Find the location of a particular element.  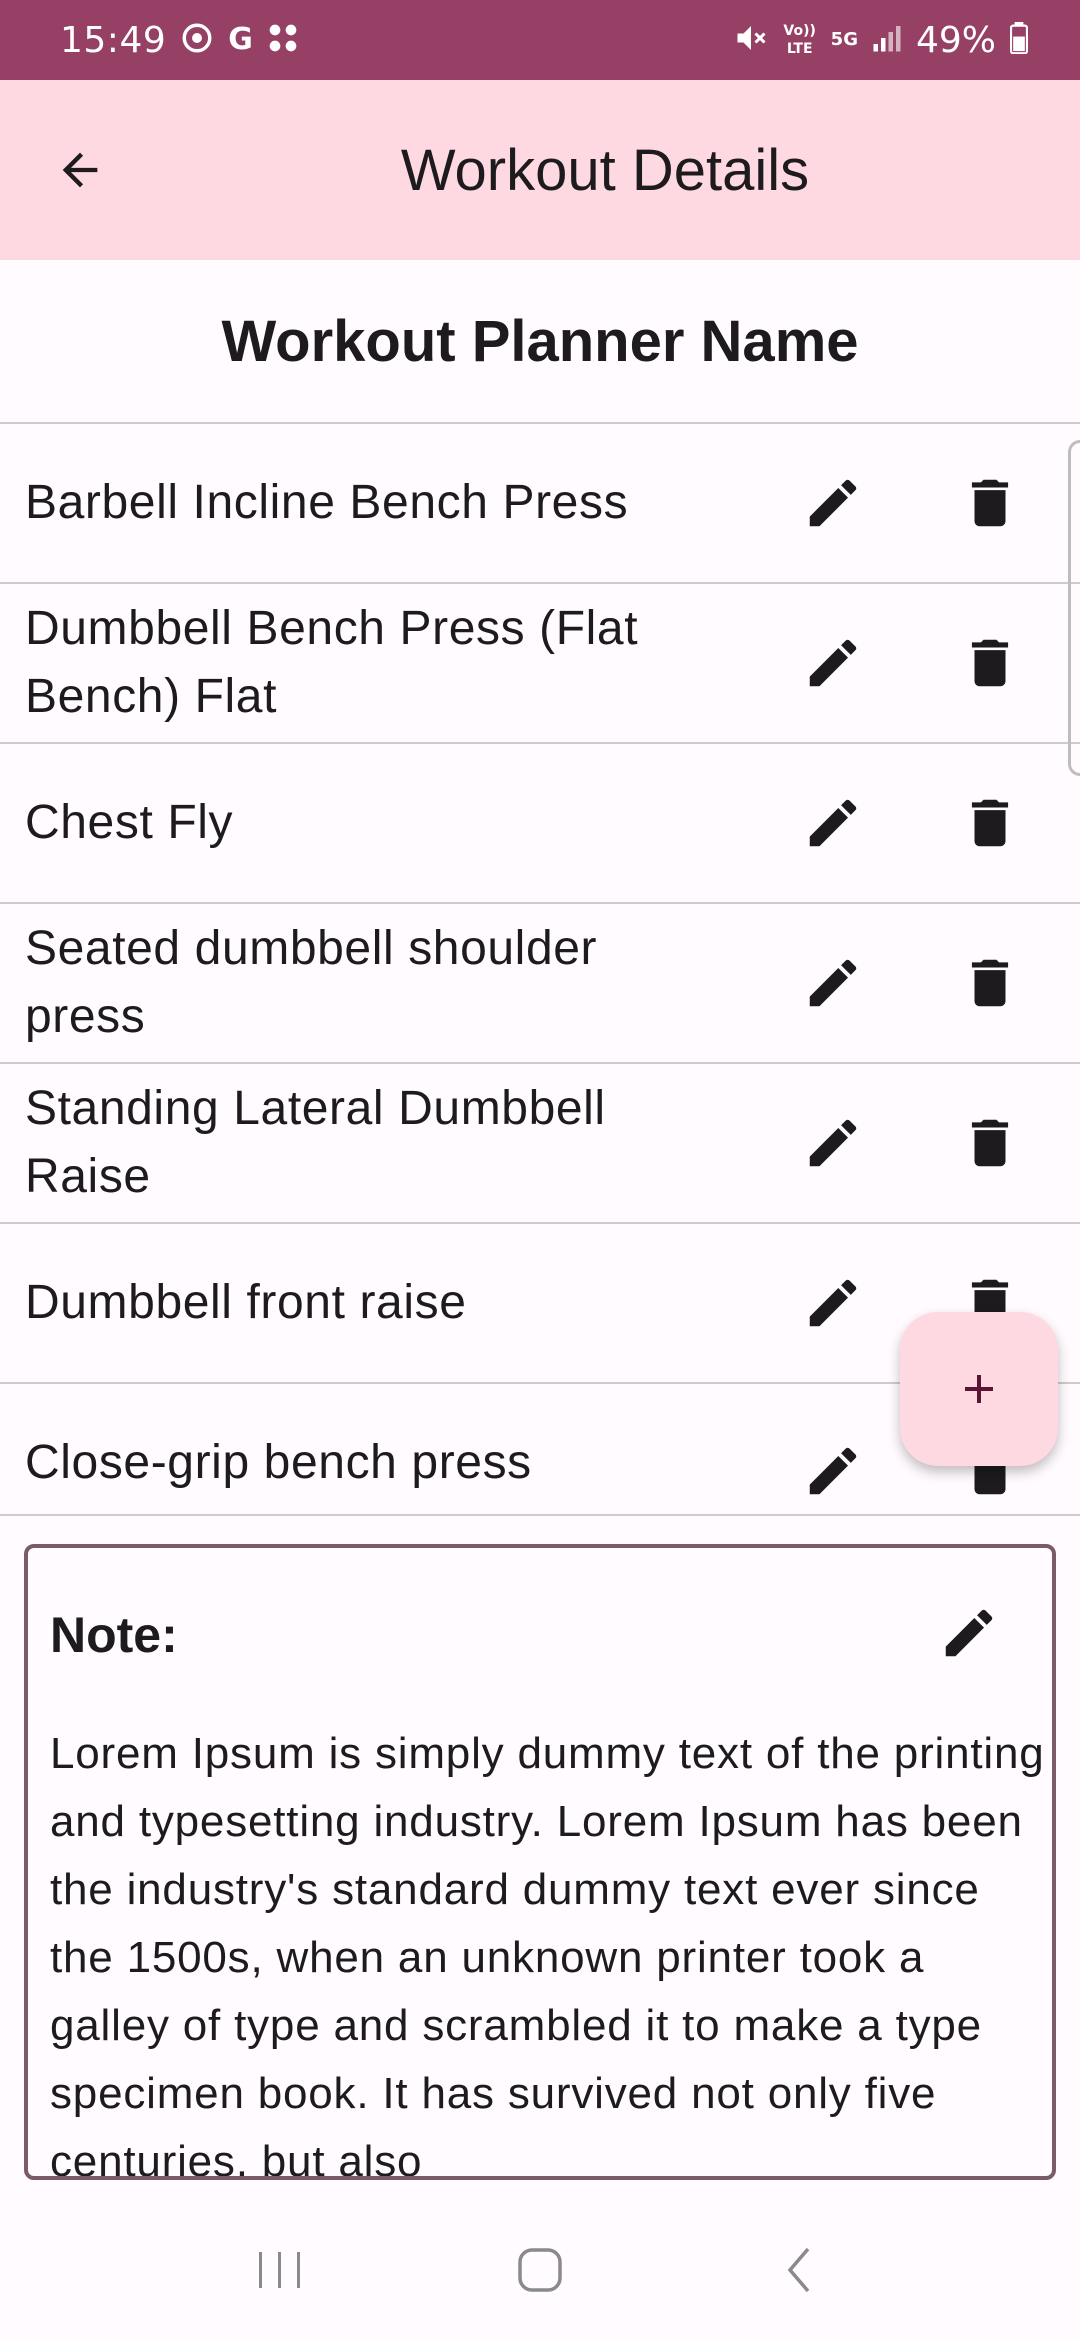

add-exercise-button is located at coordinates (979, 1389).